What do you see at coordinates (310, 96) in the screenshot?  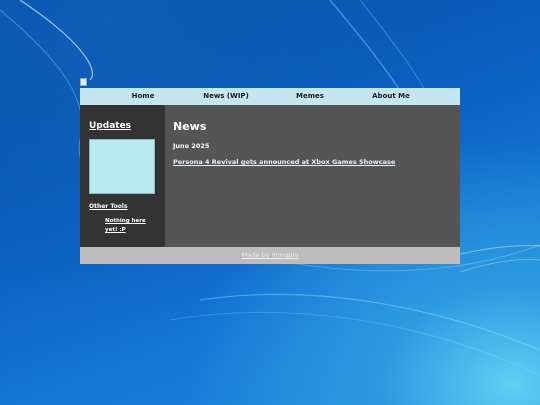 I see `nav-memes-link: Memes` at bounding box center [310, 96].